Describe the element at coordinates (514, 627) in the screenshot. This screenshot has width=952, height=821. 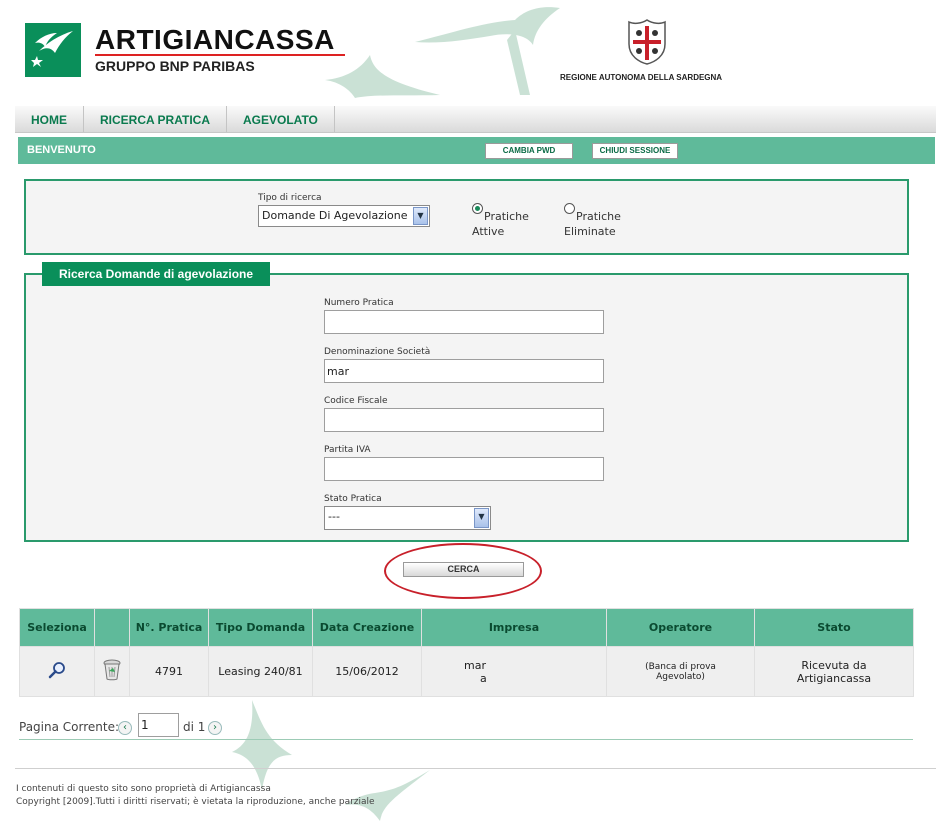
I see `col-impresa: Impresa` at that location.